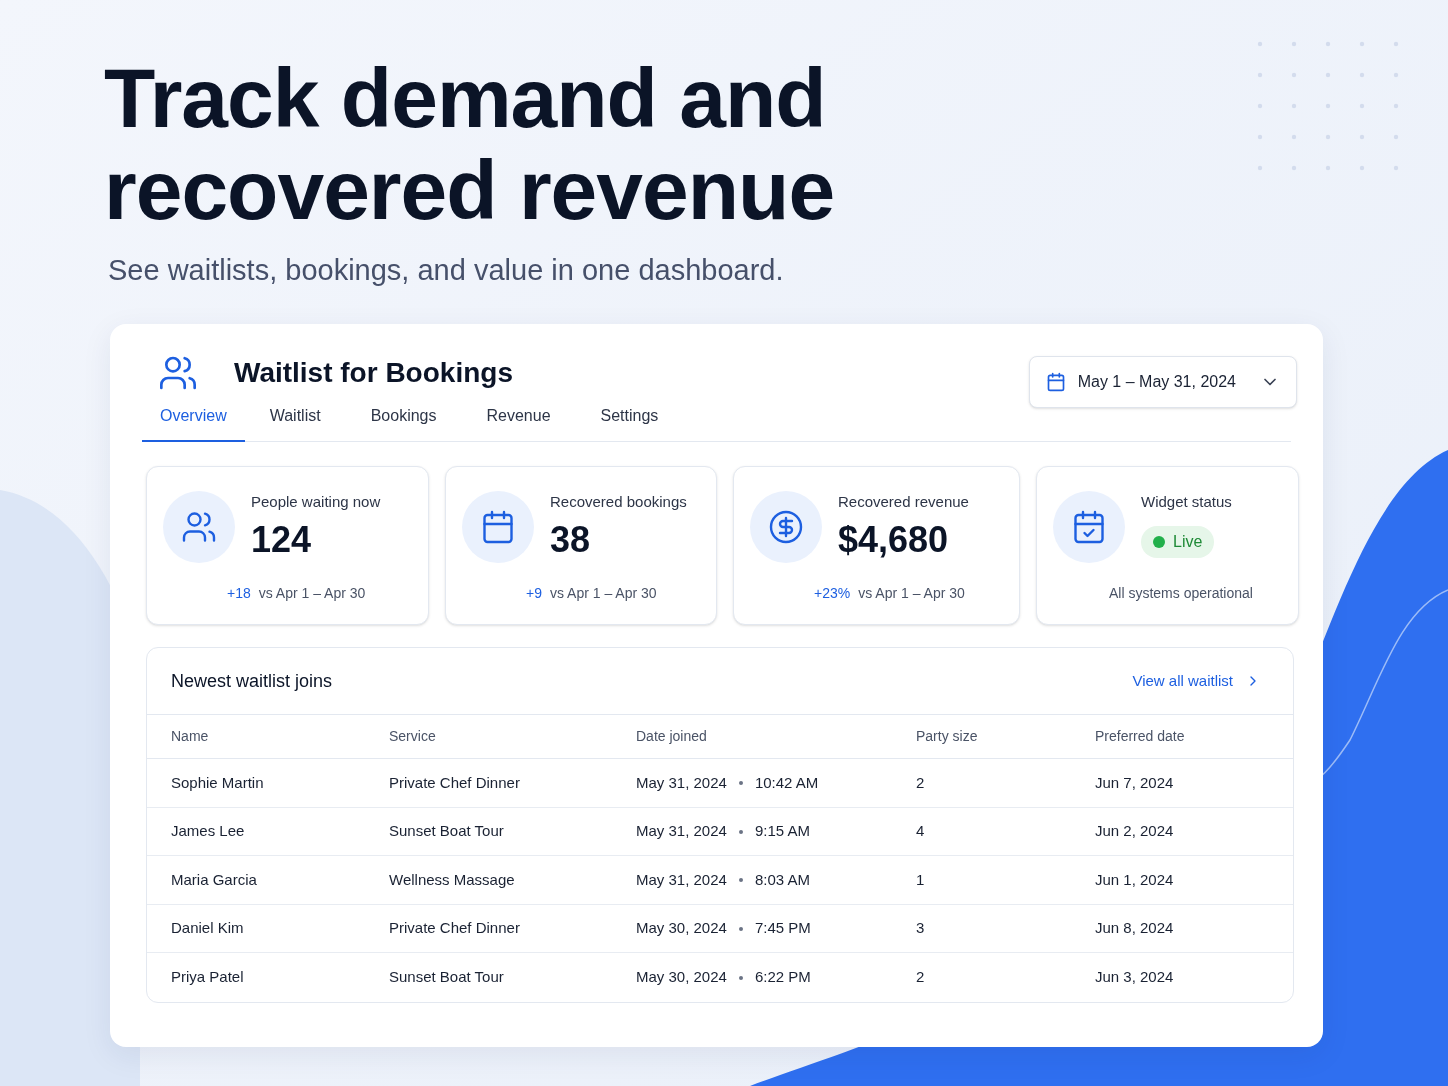  Describe the element at coordinates (239, 594) in the screenshot. I see `stat-delta: +18` at that location.